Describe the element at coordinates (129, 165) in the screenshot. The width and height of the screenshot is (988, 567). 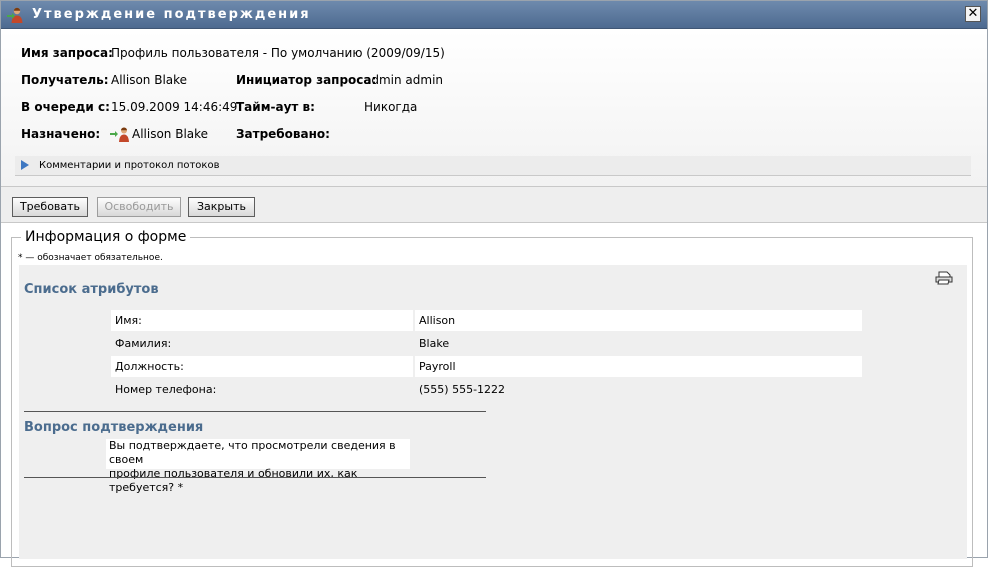
I see `comments-link: Комментарии и протокол потоков` at that location.